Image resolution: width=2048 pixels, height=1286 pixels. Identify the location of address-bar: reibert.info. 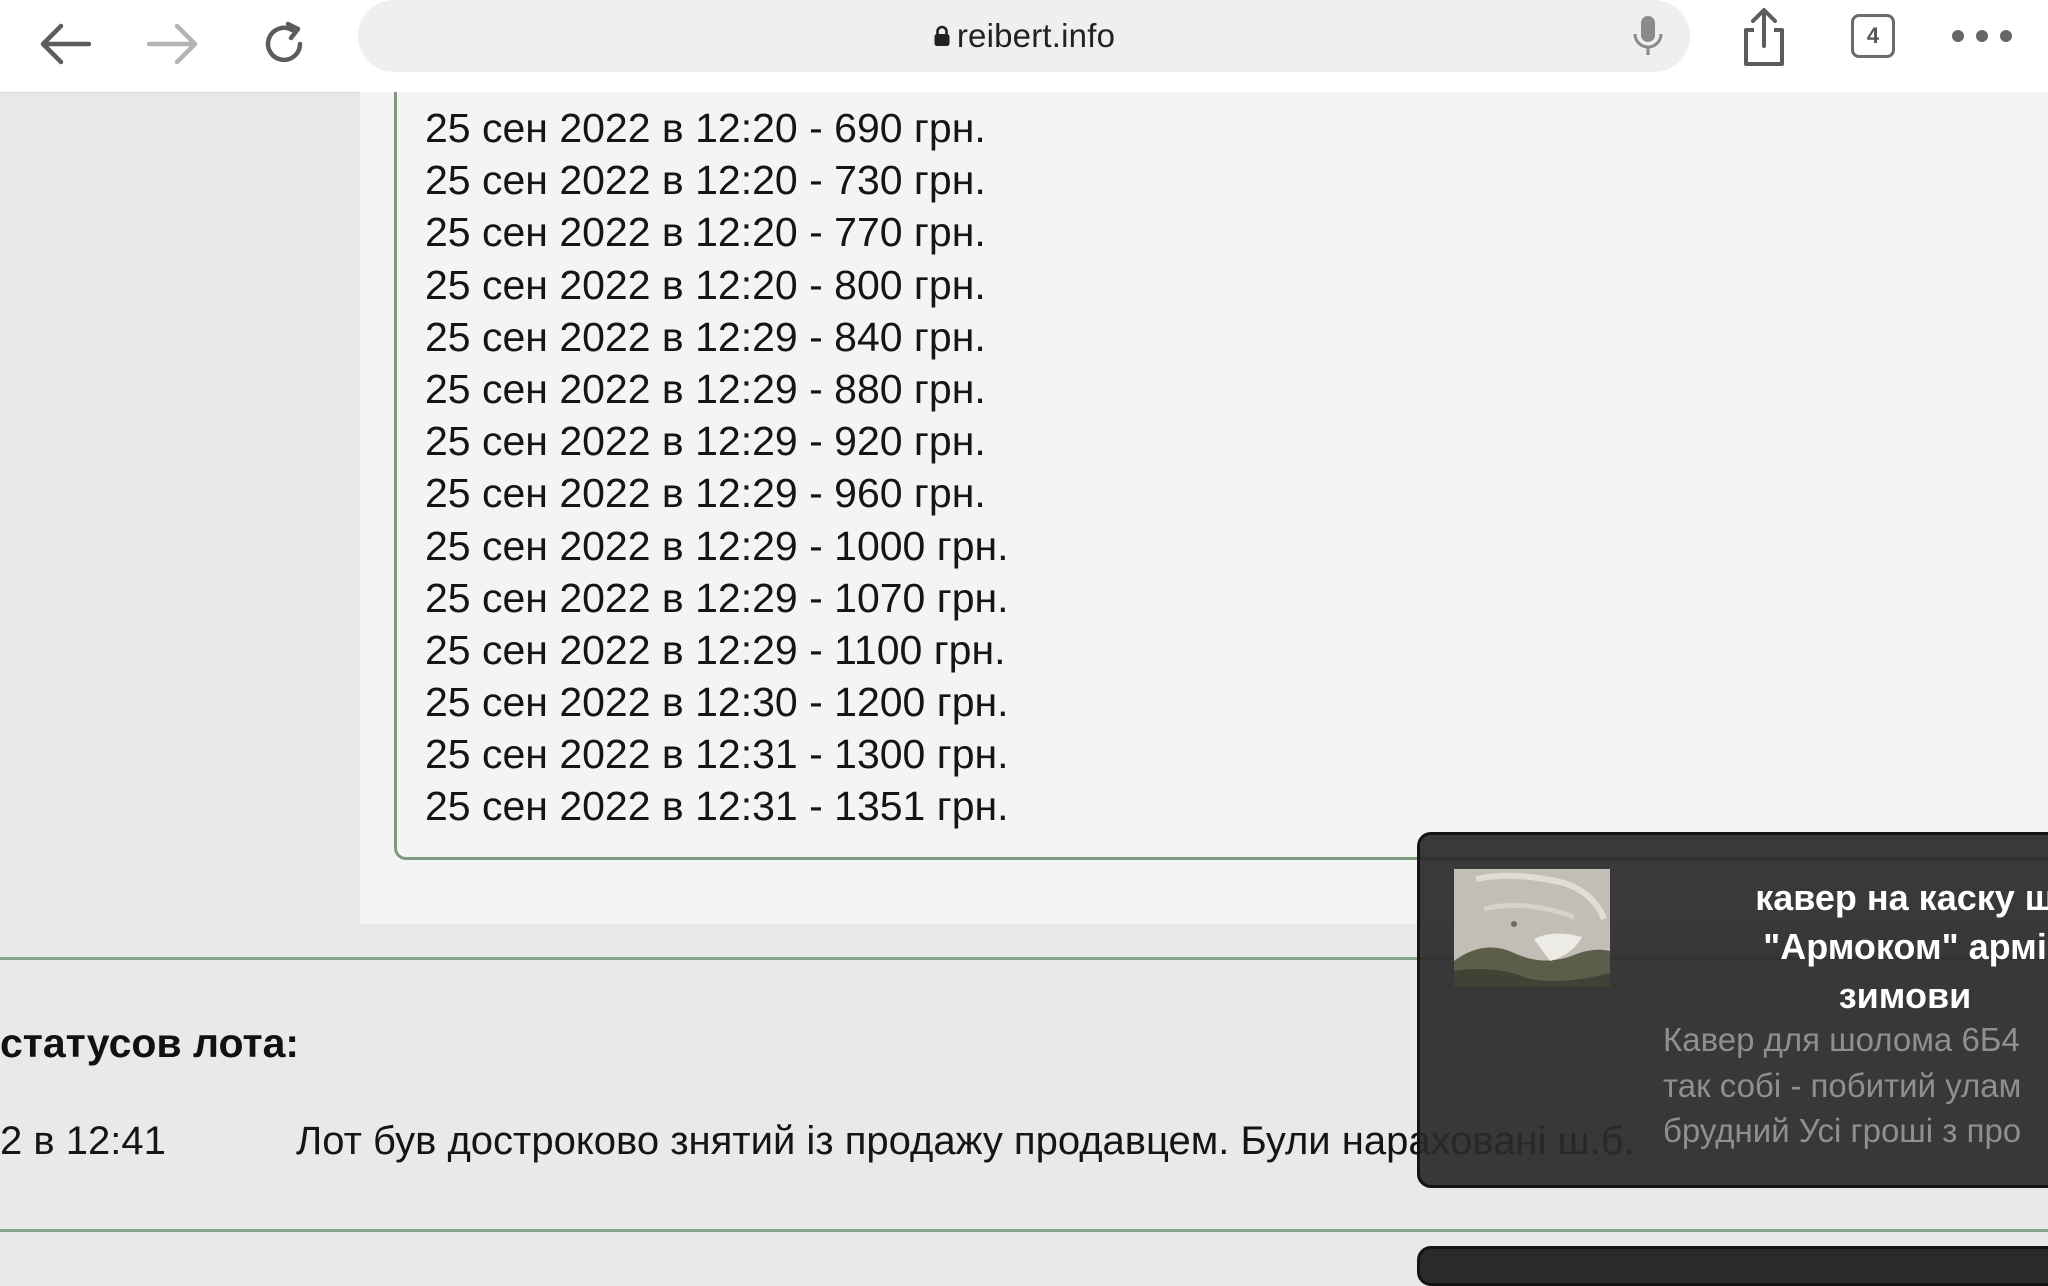
(1024, 36).